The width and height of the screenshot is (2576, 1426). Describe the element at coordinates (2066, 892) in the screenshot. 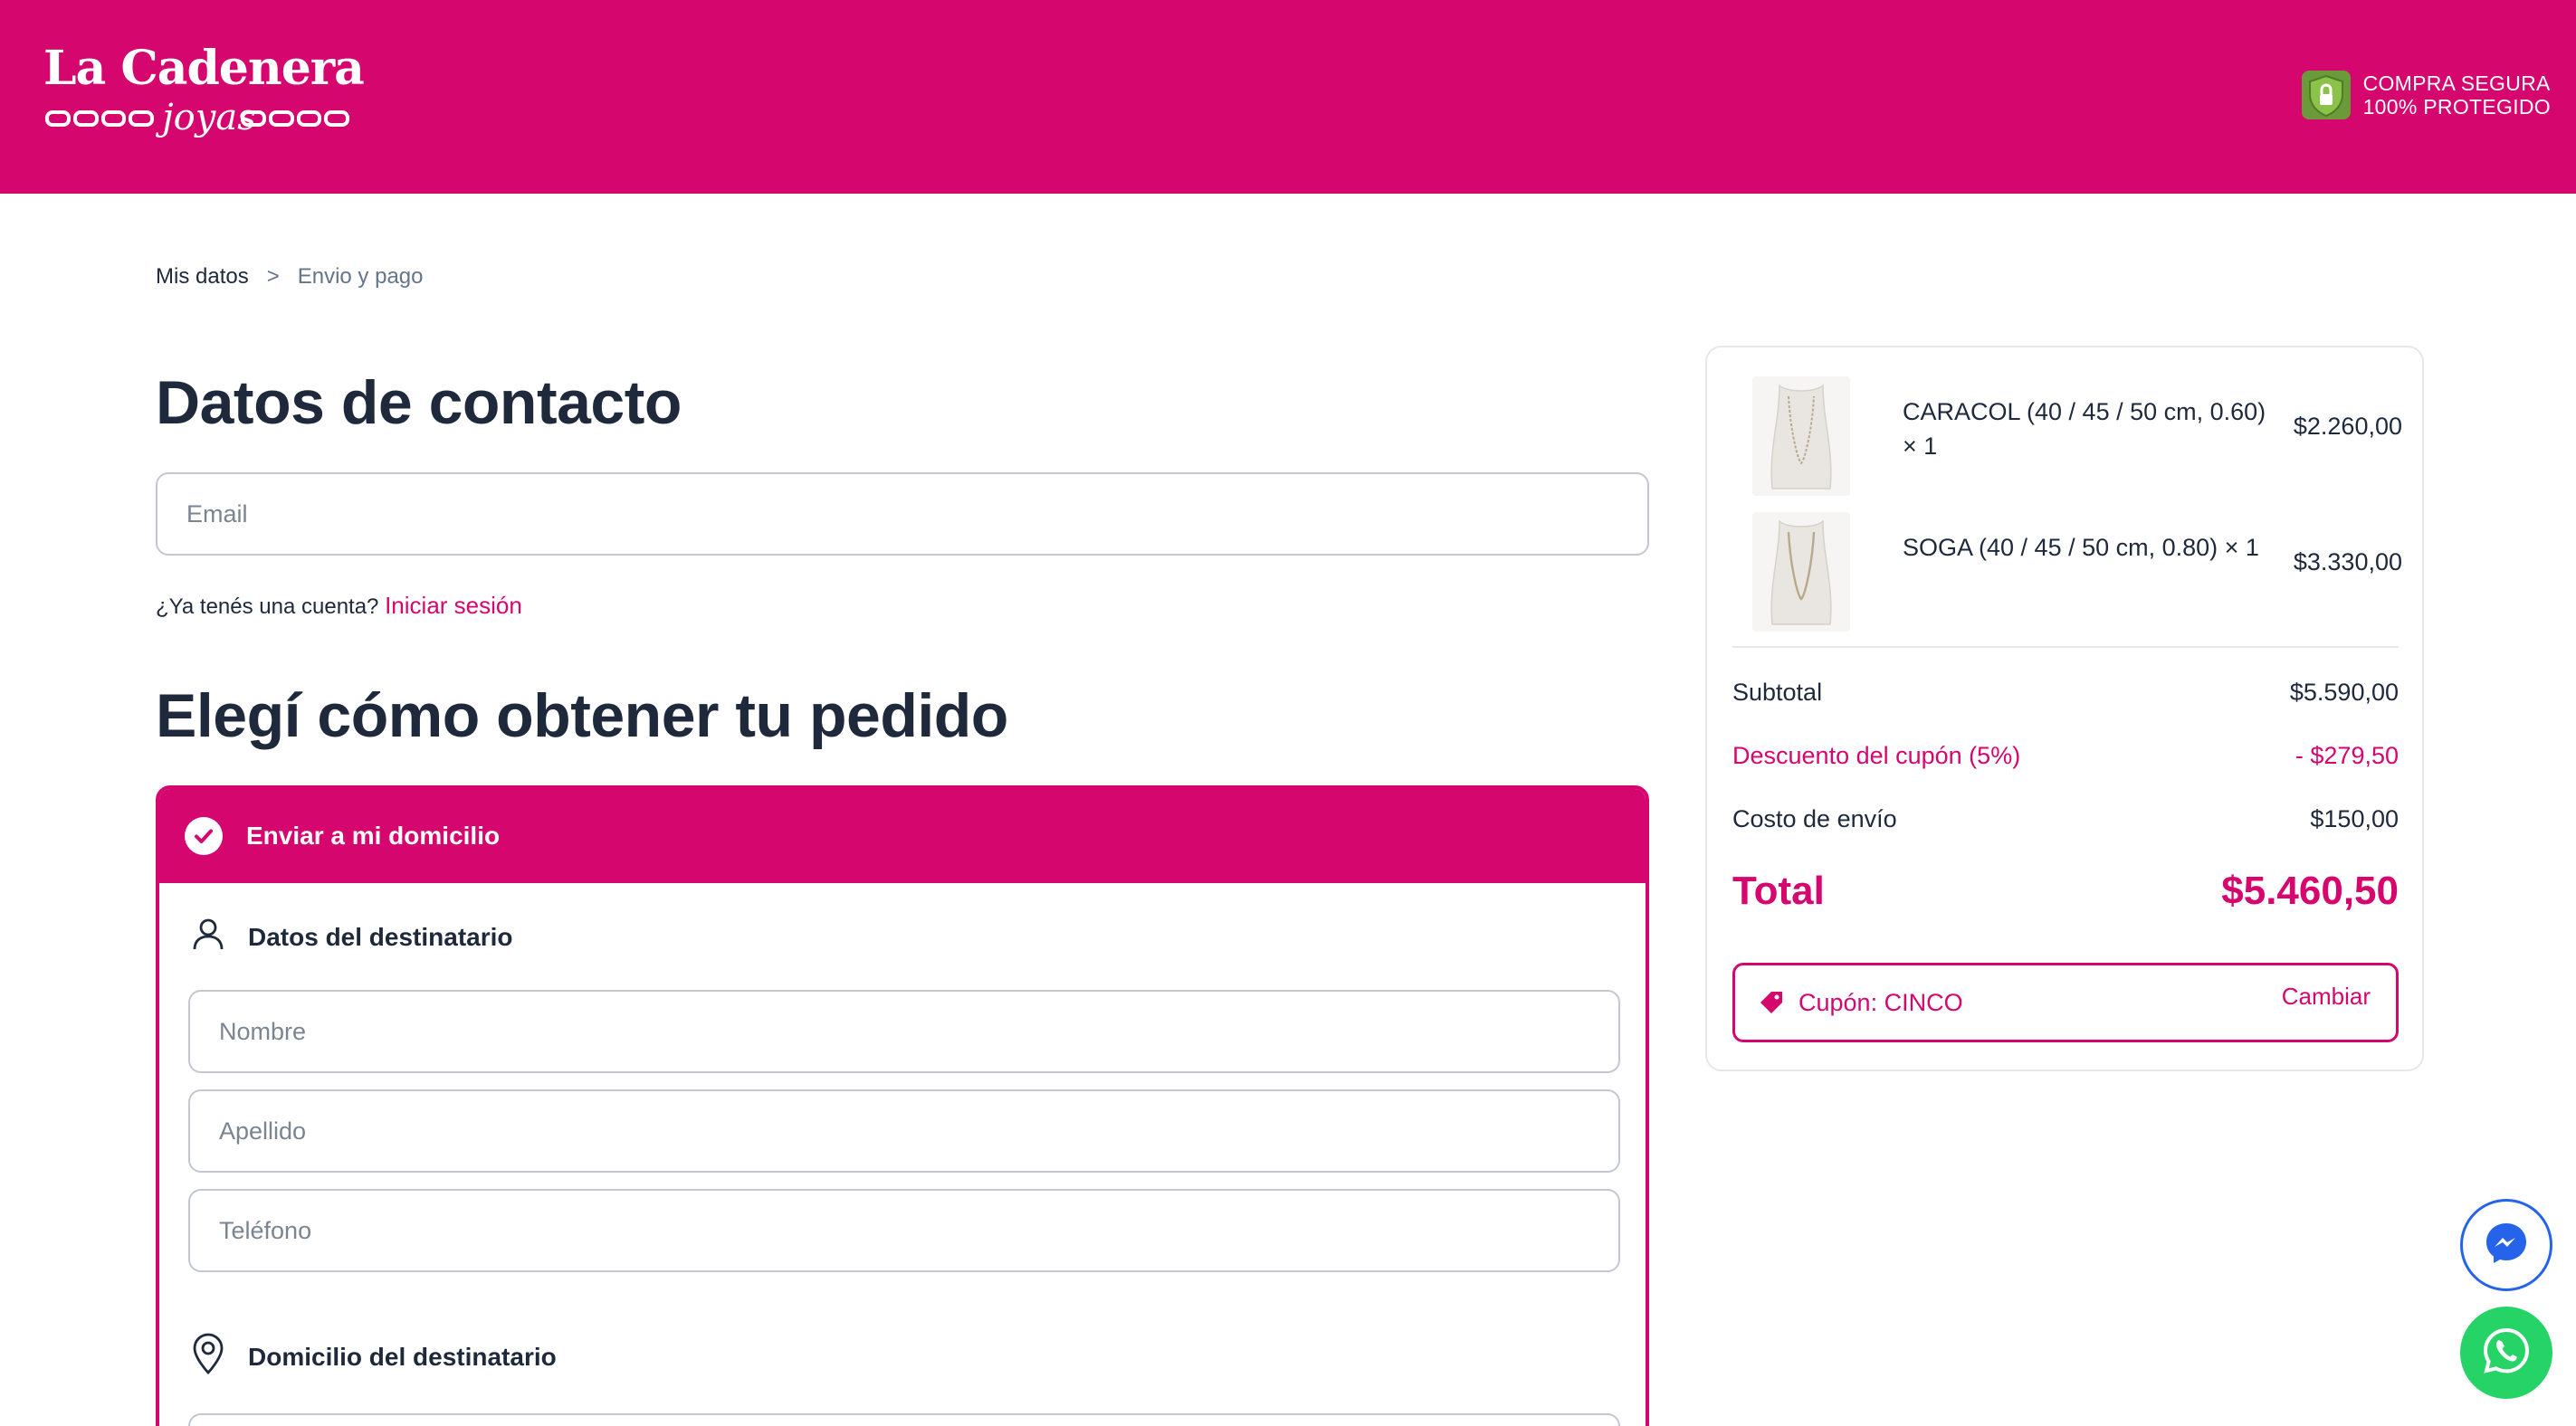

I see `total-row: Total $5.460,50` at that location.